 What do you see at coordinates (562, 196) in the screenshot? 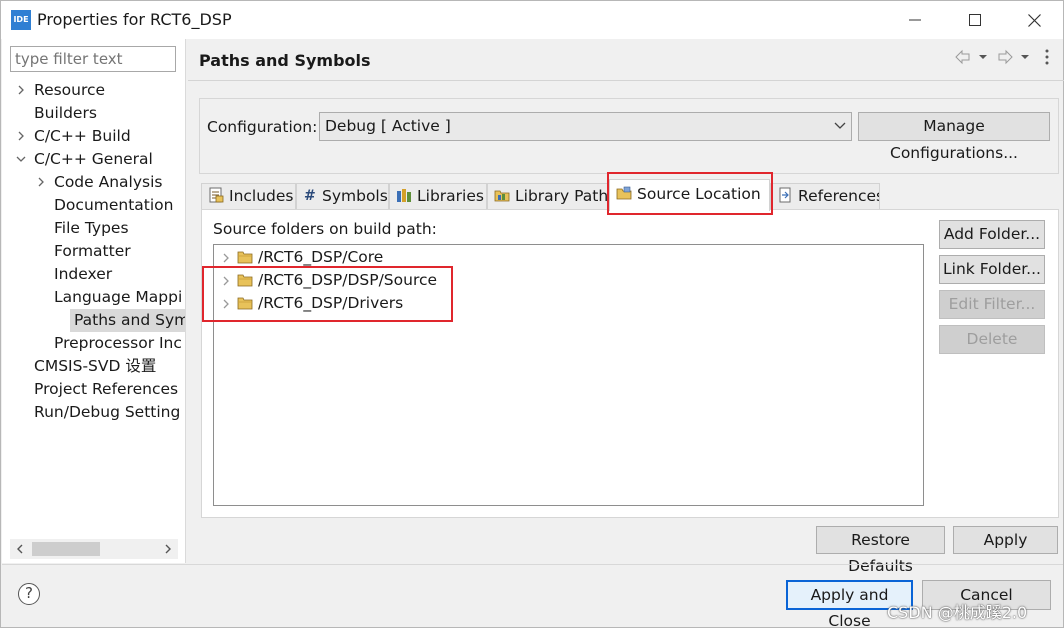
I see `tab-library-paths-label: Library Paths` at bounding box center [562, 196].